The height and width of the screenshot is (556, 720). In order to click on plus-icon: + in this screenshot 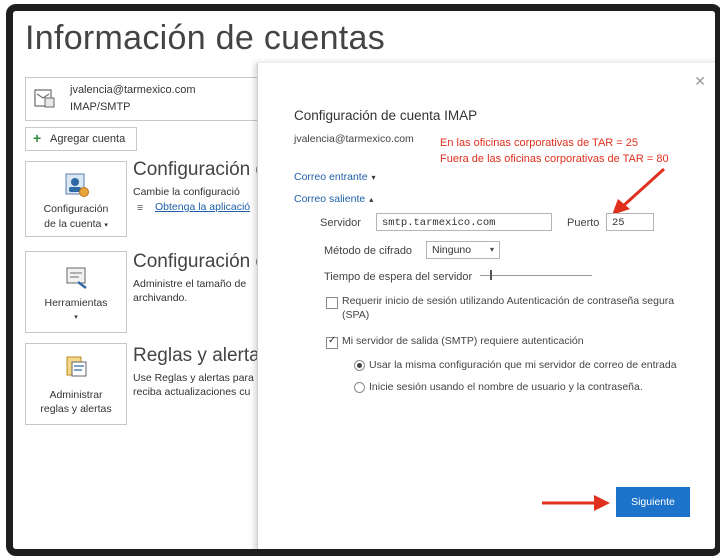, I will do `click(37, 138)`.